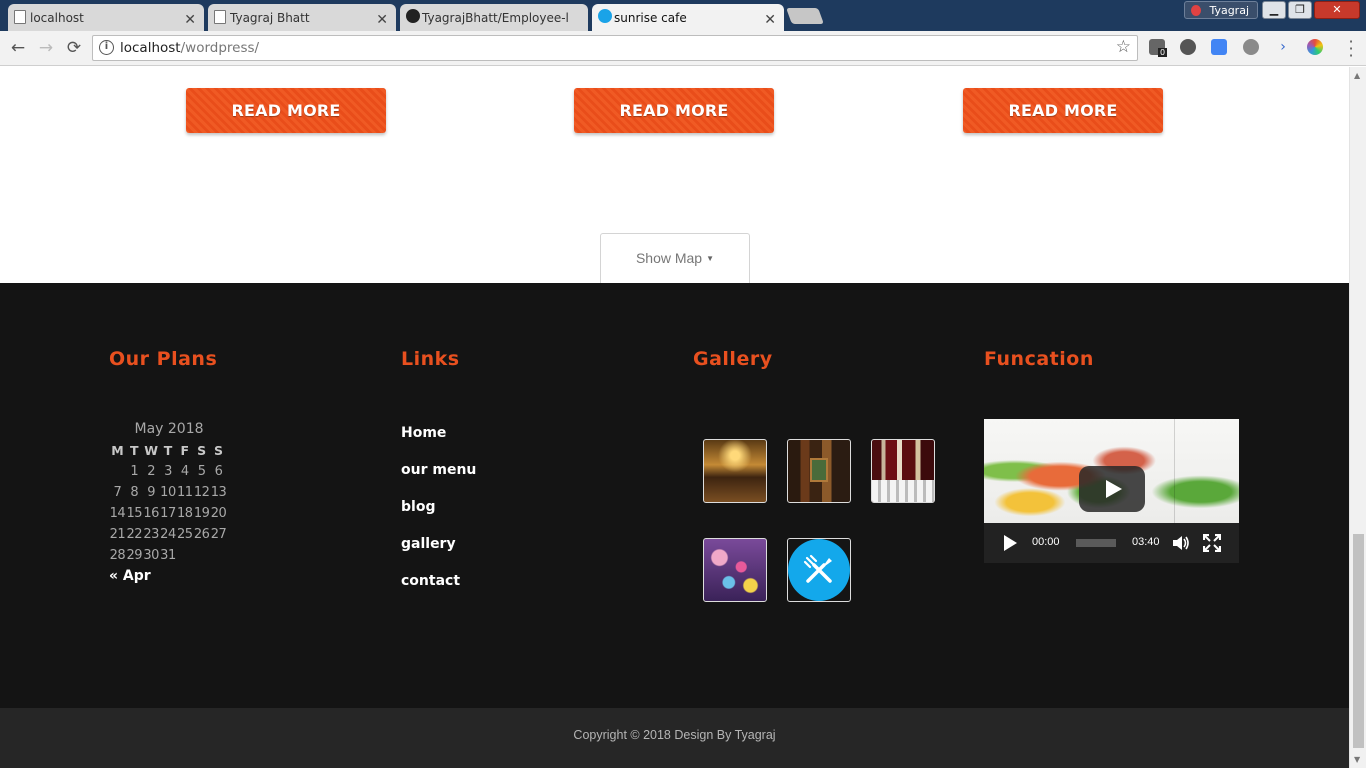  Describe the element at coordinates (1196, 10) in the screenshot. I see `profile-icon` at that location.